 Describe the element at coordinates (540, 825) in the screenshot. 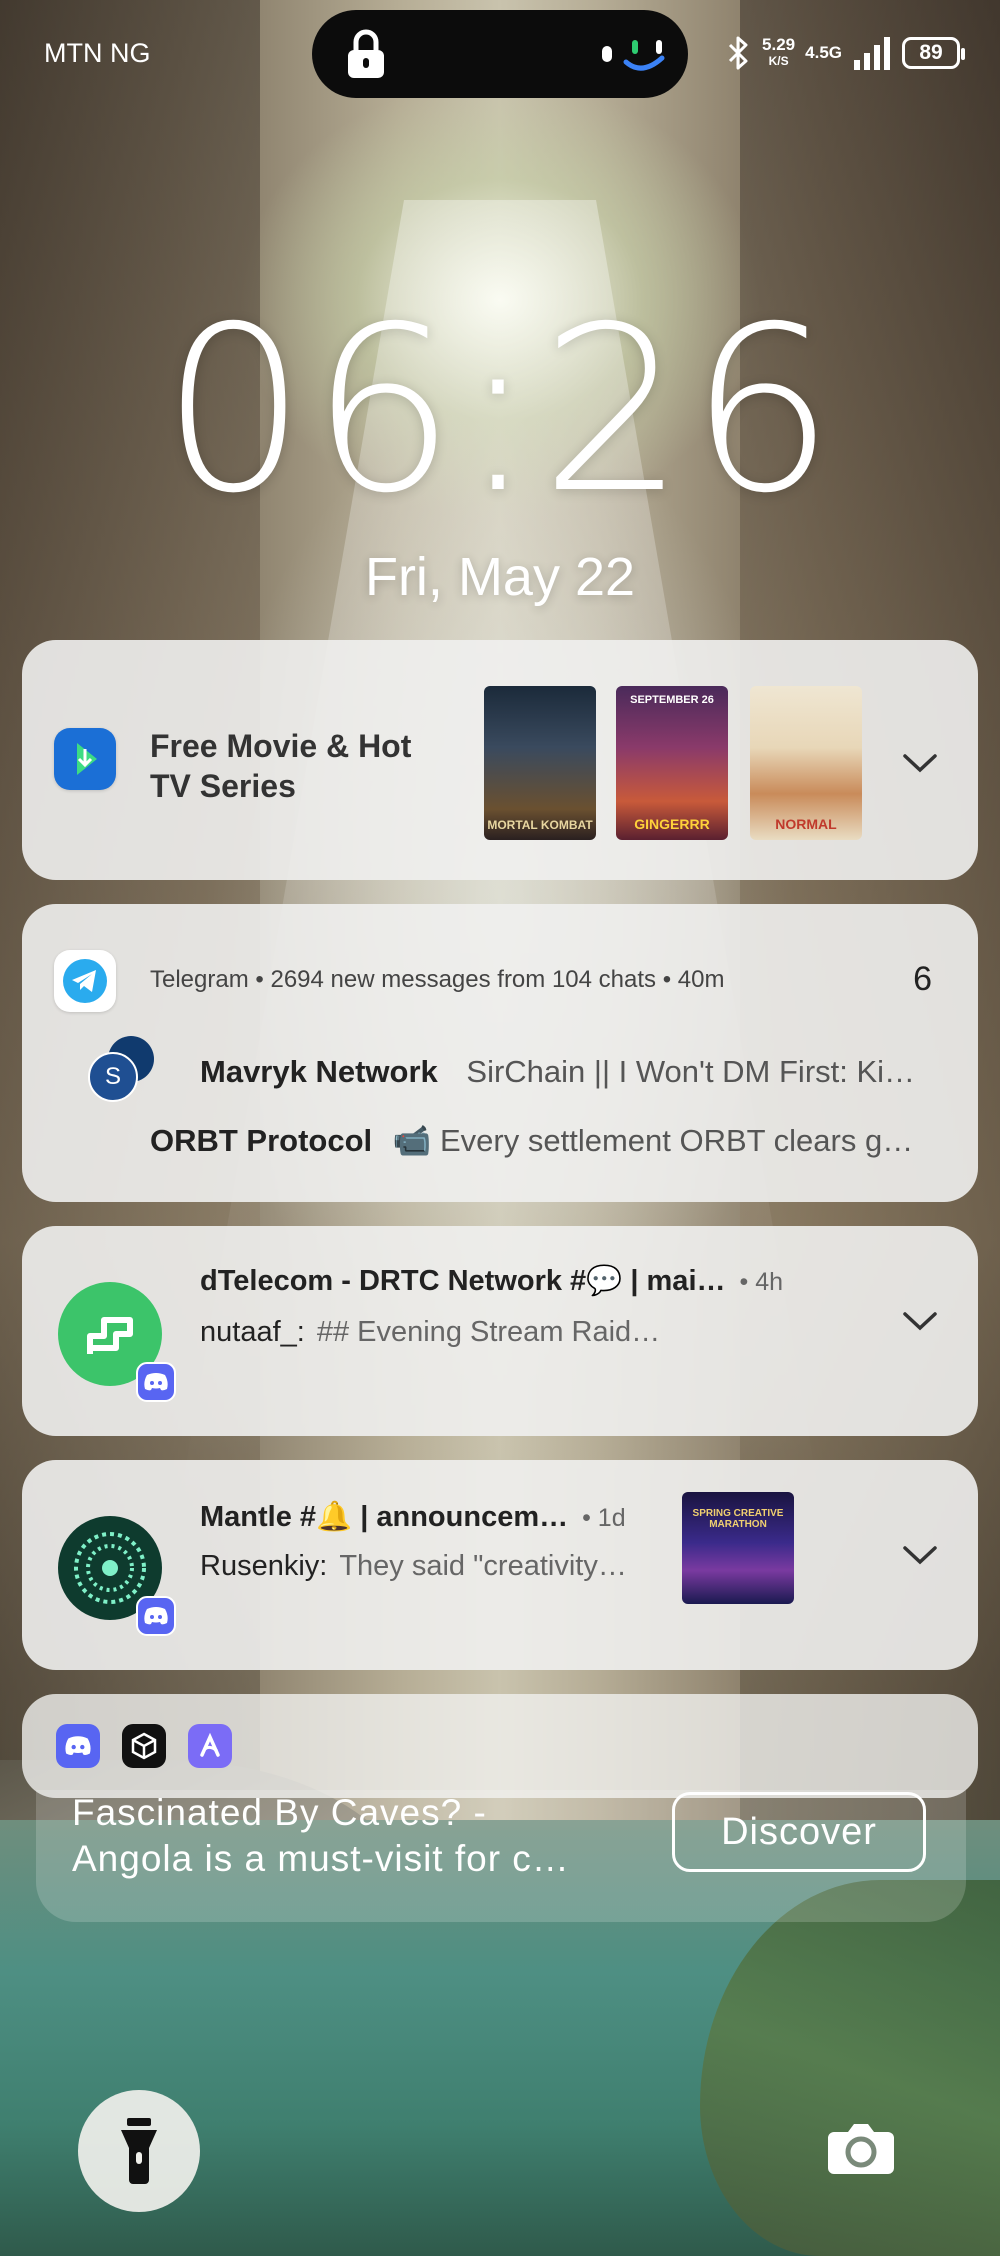

I see `poster-title: MORTAL KOMBAT` at that location.